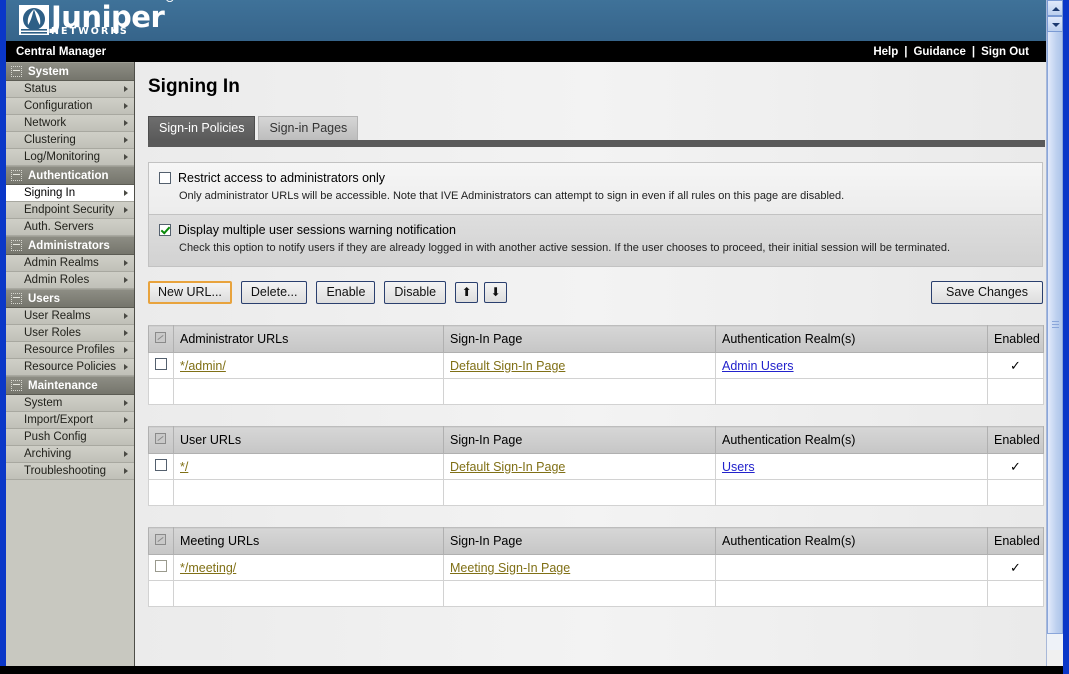 The height and width of the screenshot is (674, 1069). I want to click on sidebar-item-auth-servers: Auth. Servers, so click(70, 227).